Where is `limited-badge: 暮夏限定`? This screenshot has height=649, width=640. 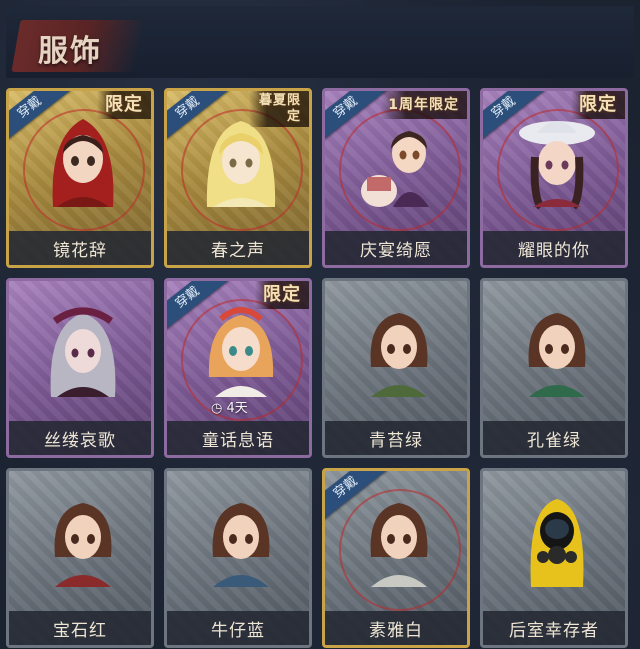
limited-badge: 暮夏限定 is located at coordinates (279, 109).